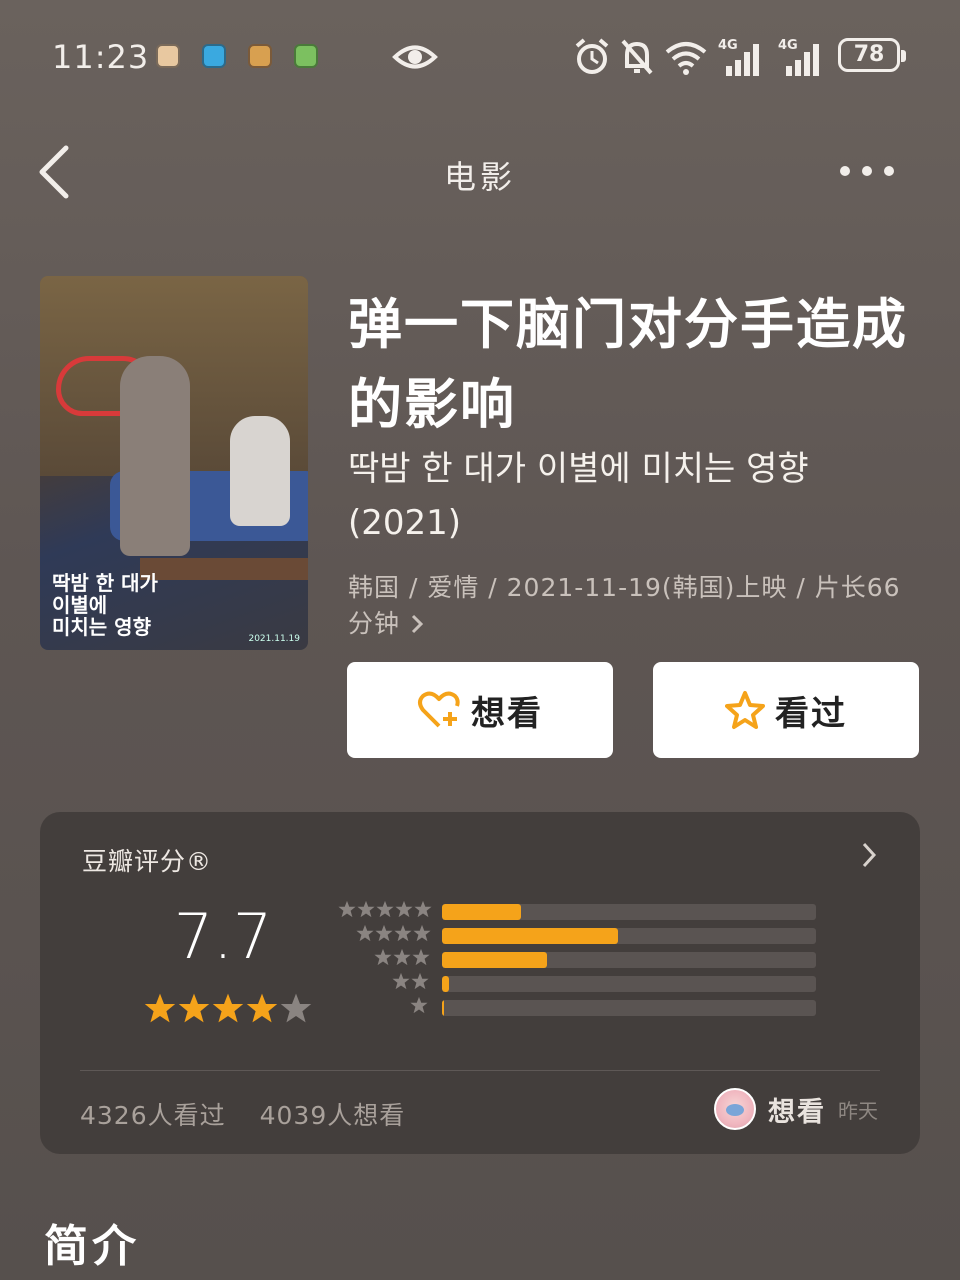 The image size is (960, 1280). Describe the element at coordinates (332, 1115) in the screenshot. I see `want-count: 4039人想看` at that location.